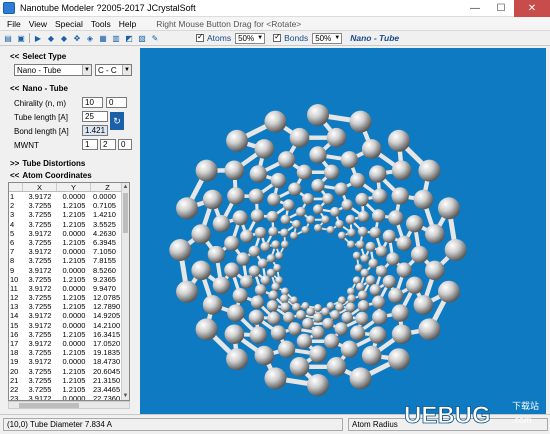  What do you see at coordinates (200, 37) in the screenshot?
I see `atoms-checkbox` at bounding box center [200, 37].